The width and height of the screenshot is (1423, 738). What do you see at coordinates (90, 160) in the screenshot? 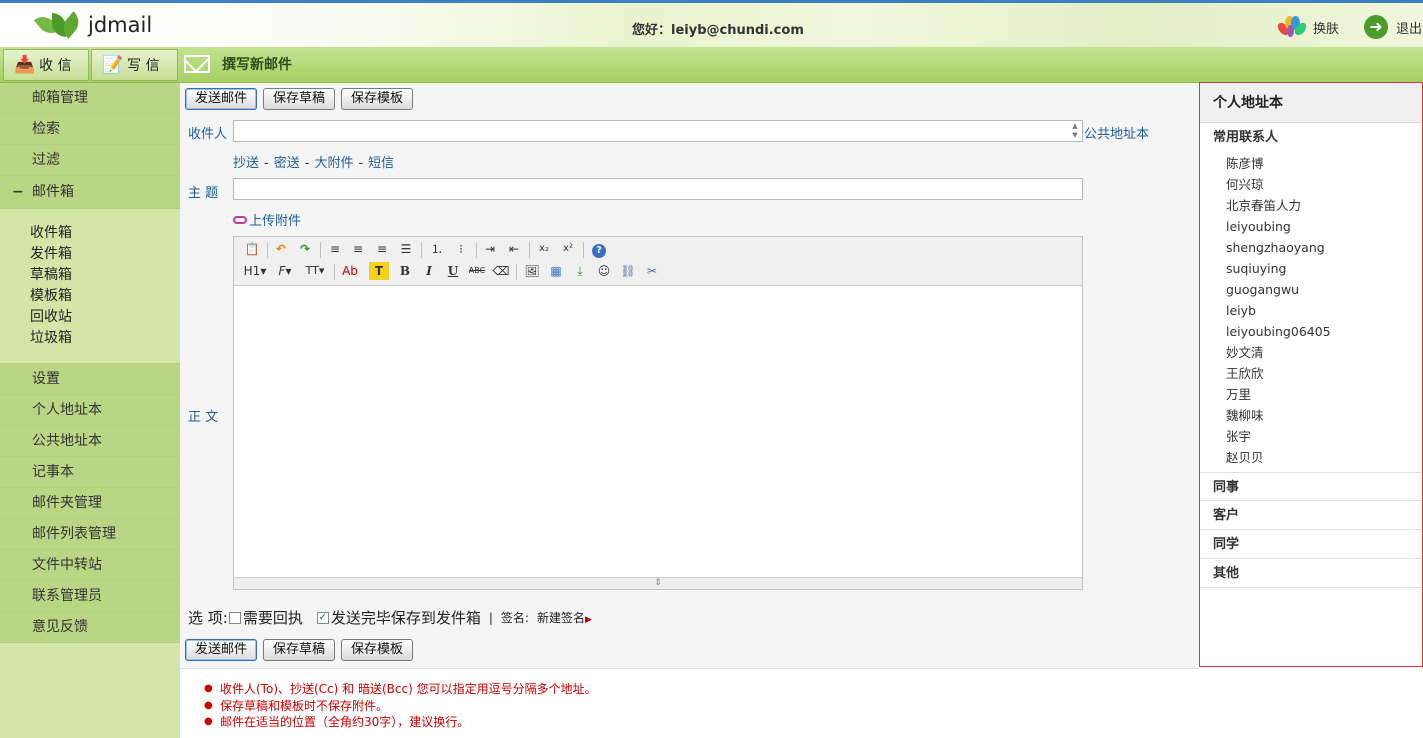
I see `sidebar-item-filter: 过滤` at bounding box center [90, 160].